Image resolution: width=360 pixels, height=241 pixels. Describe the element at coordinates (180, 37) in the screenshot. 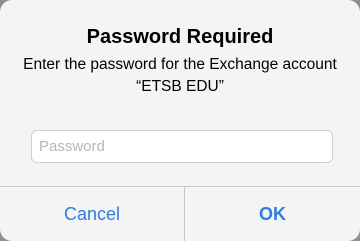

I see `alert-title: Password Required` at that location.